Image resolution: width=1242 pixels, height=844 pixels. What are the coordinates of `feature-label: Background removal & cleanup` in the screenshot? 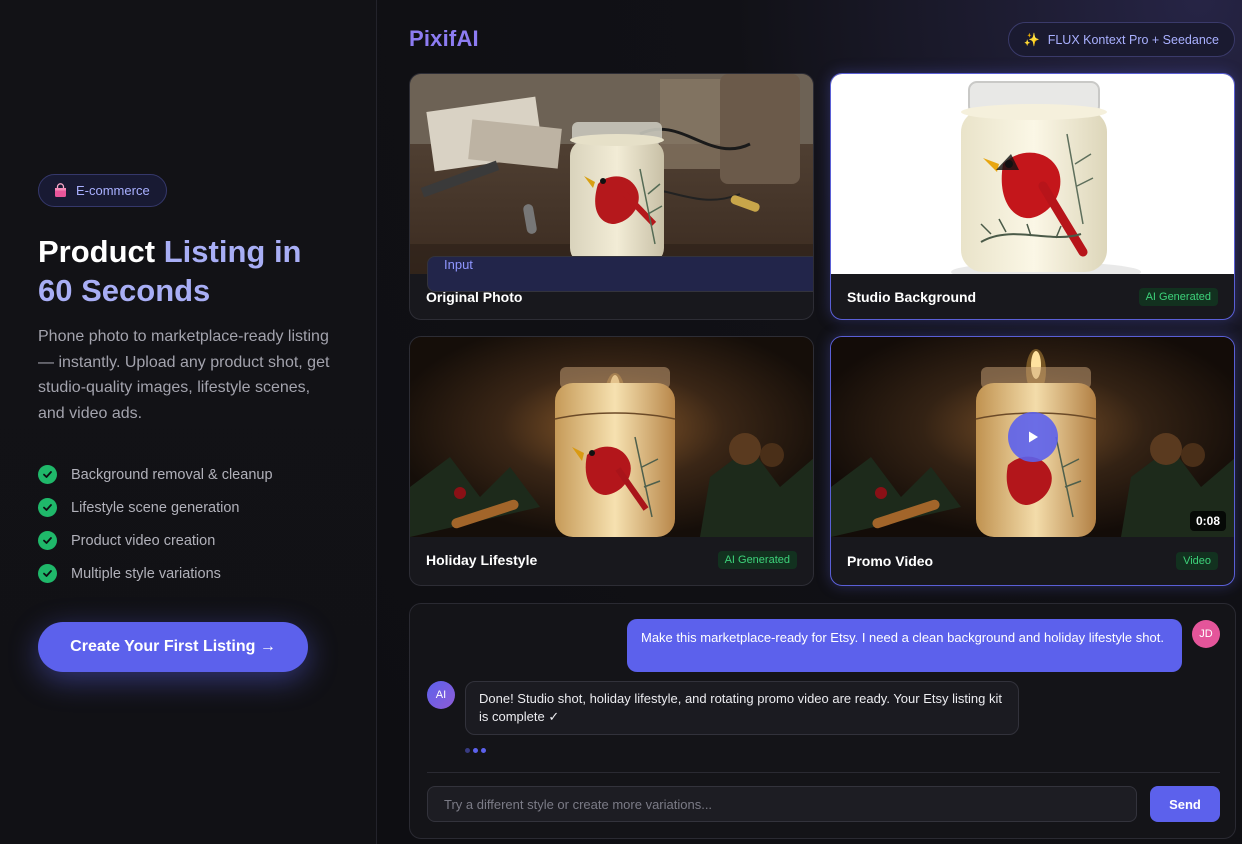 It's located at (172, 474).